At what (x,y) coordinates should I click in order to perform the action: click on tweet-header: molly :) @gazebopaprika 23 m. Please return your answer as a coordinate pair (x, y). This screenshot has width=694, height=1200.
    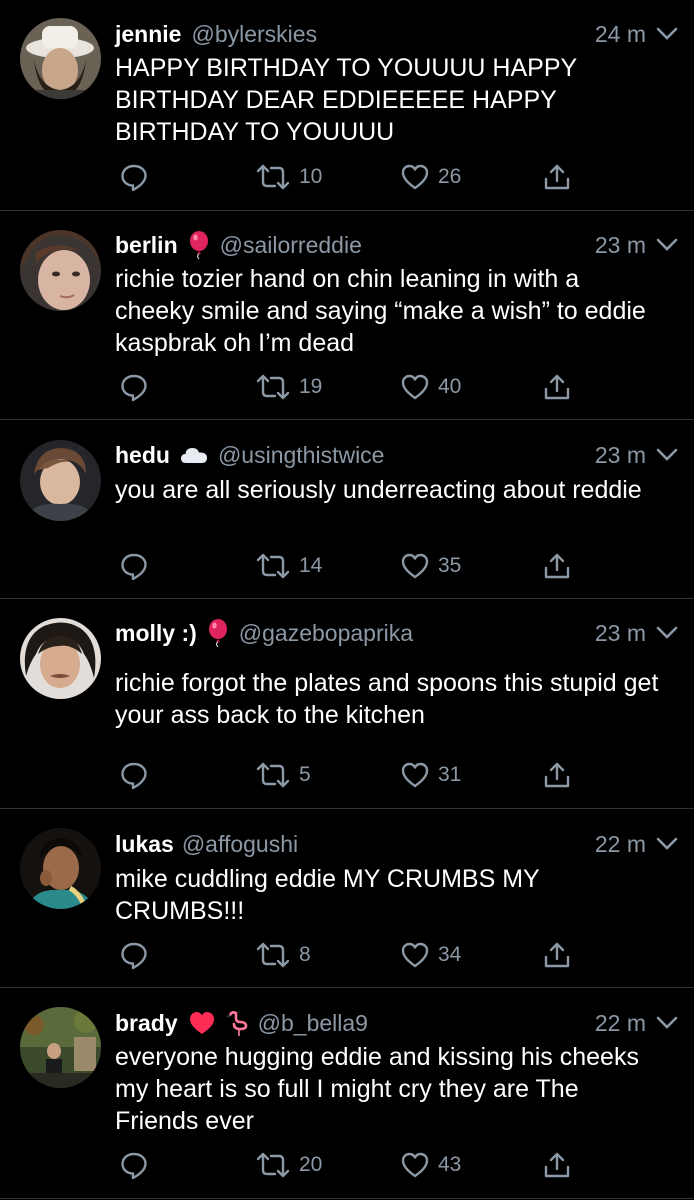
    Looking at the image, I should click on (396, 633).